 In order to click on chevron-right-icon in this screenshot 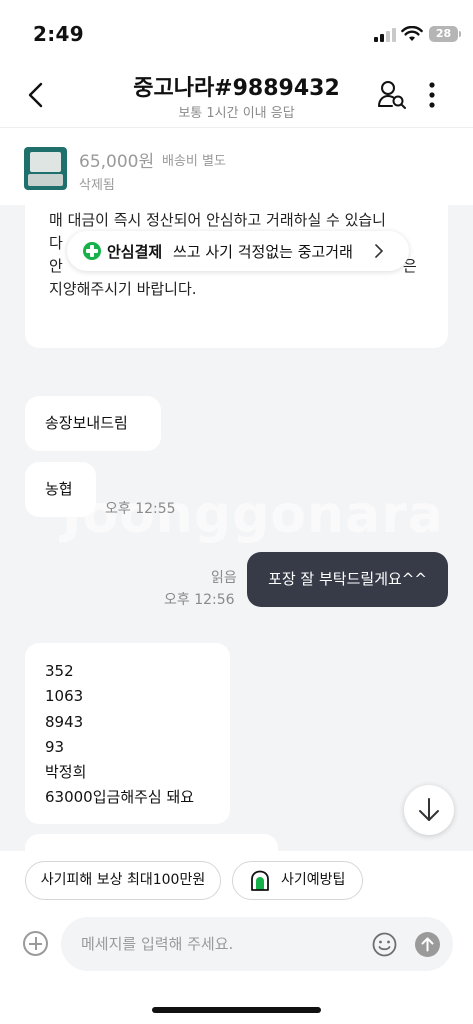, I will do `click(379, 251)`.